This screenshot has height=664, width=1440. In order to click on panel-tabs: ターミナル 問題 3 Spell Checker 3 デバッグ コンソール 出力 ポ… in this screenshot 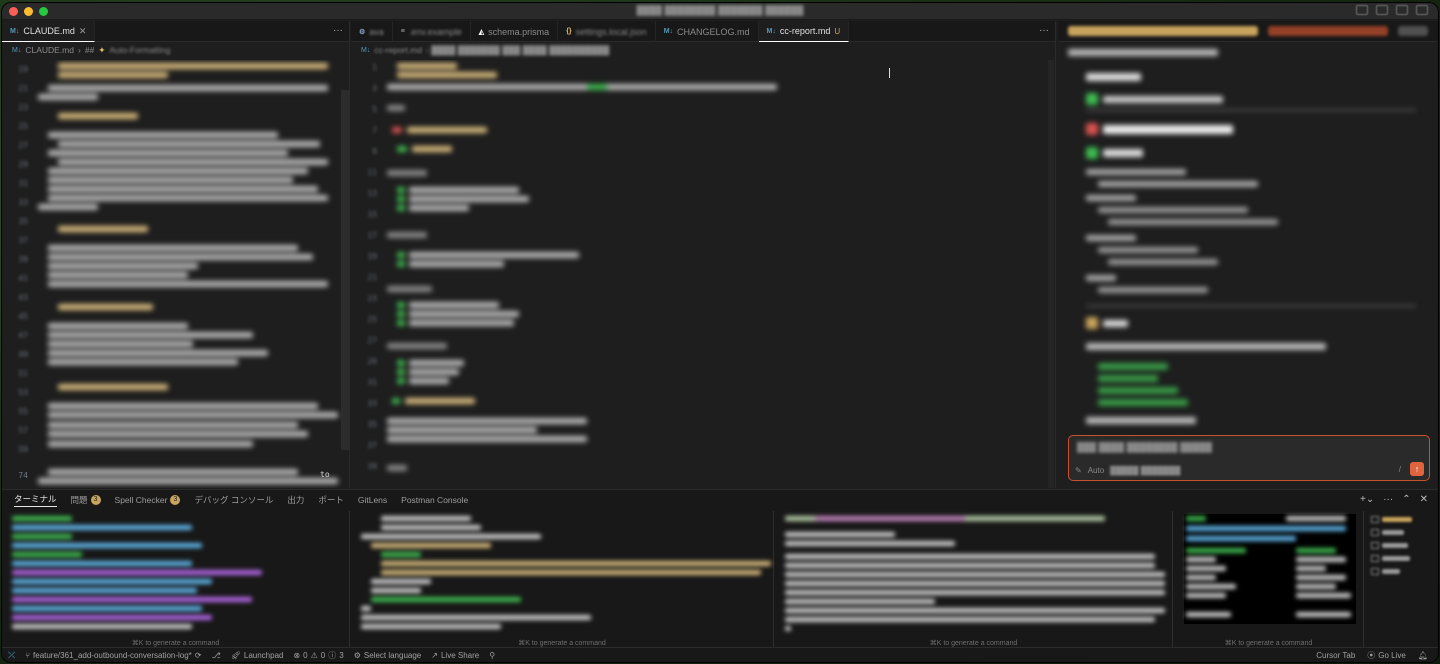, I will do `click(720, 500)`.